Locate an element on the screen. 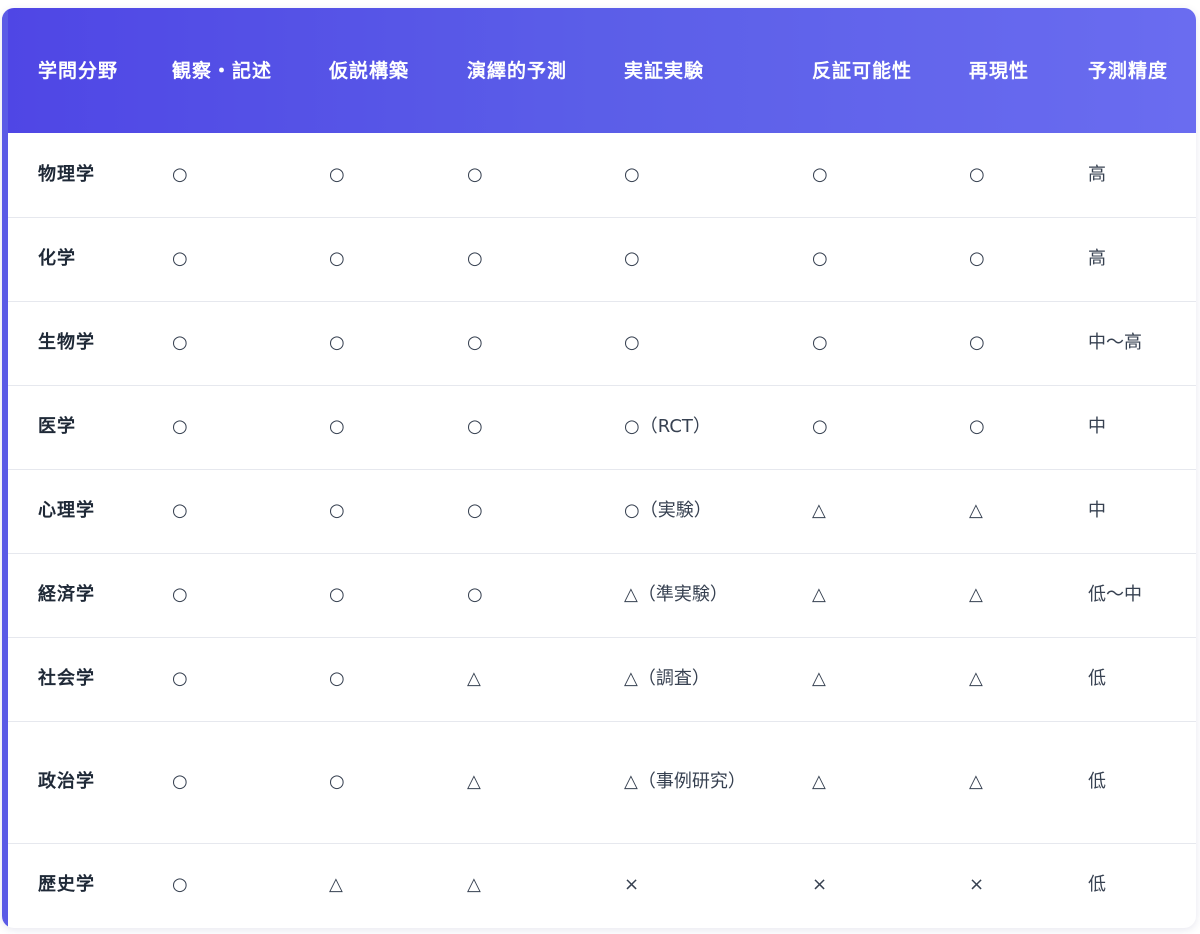 This screenshot has width=1200, height=934. header-falsifiability: 反証可能性 is located at coordinates (862, 70).